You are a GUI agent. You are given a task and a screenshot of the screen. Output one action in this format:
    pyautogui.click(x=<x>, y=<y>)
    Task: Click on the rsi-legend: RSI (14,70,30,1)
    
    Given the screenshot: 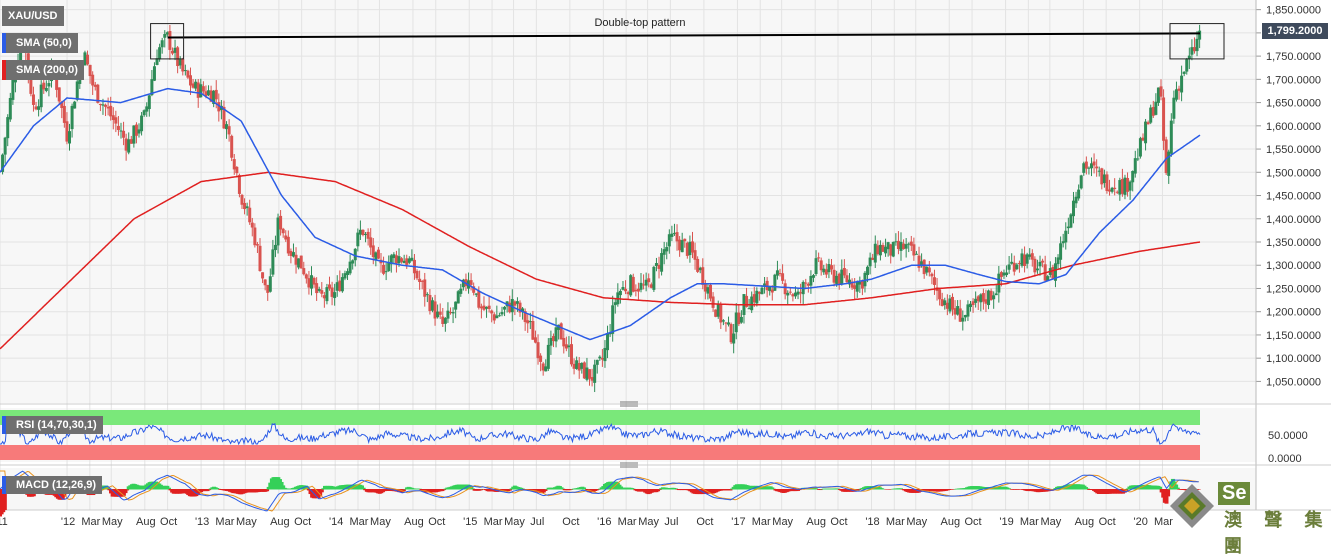 What is the action you would take?
    pyautogui.click(x=52, y=425)
    